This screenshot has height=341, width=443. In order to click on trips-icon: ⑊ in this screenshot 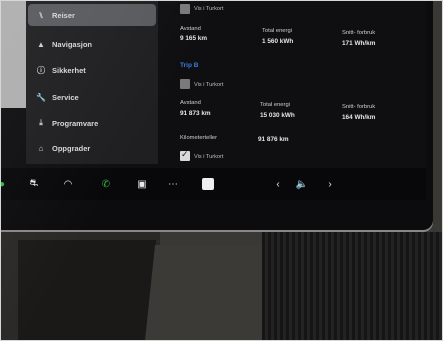, I will do `click(41, 15)`.